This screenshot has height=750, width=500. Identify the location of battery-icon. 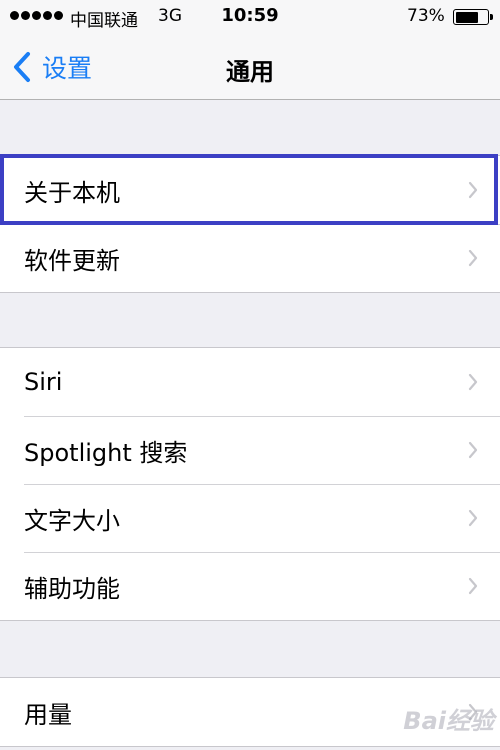
(473, 17).